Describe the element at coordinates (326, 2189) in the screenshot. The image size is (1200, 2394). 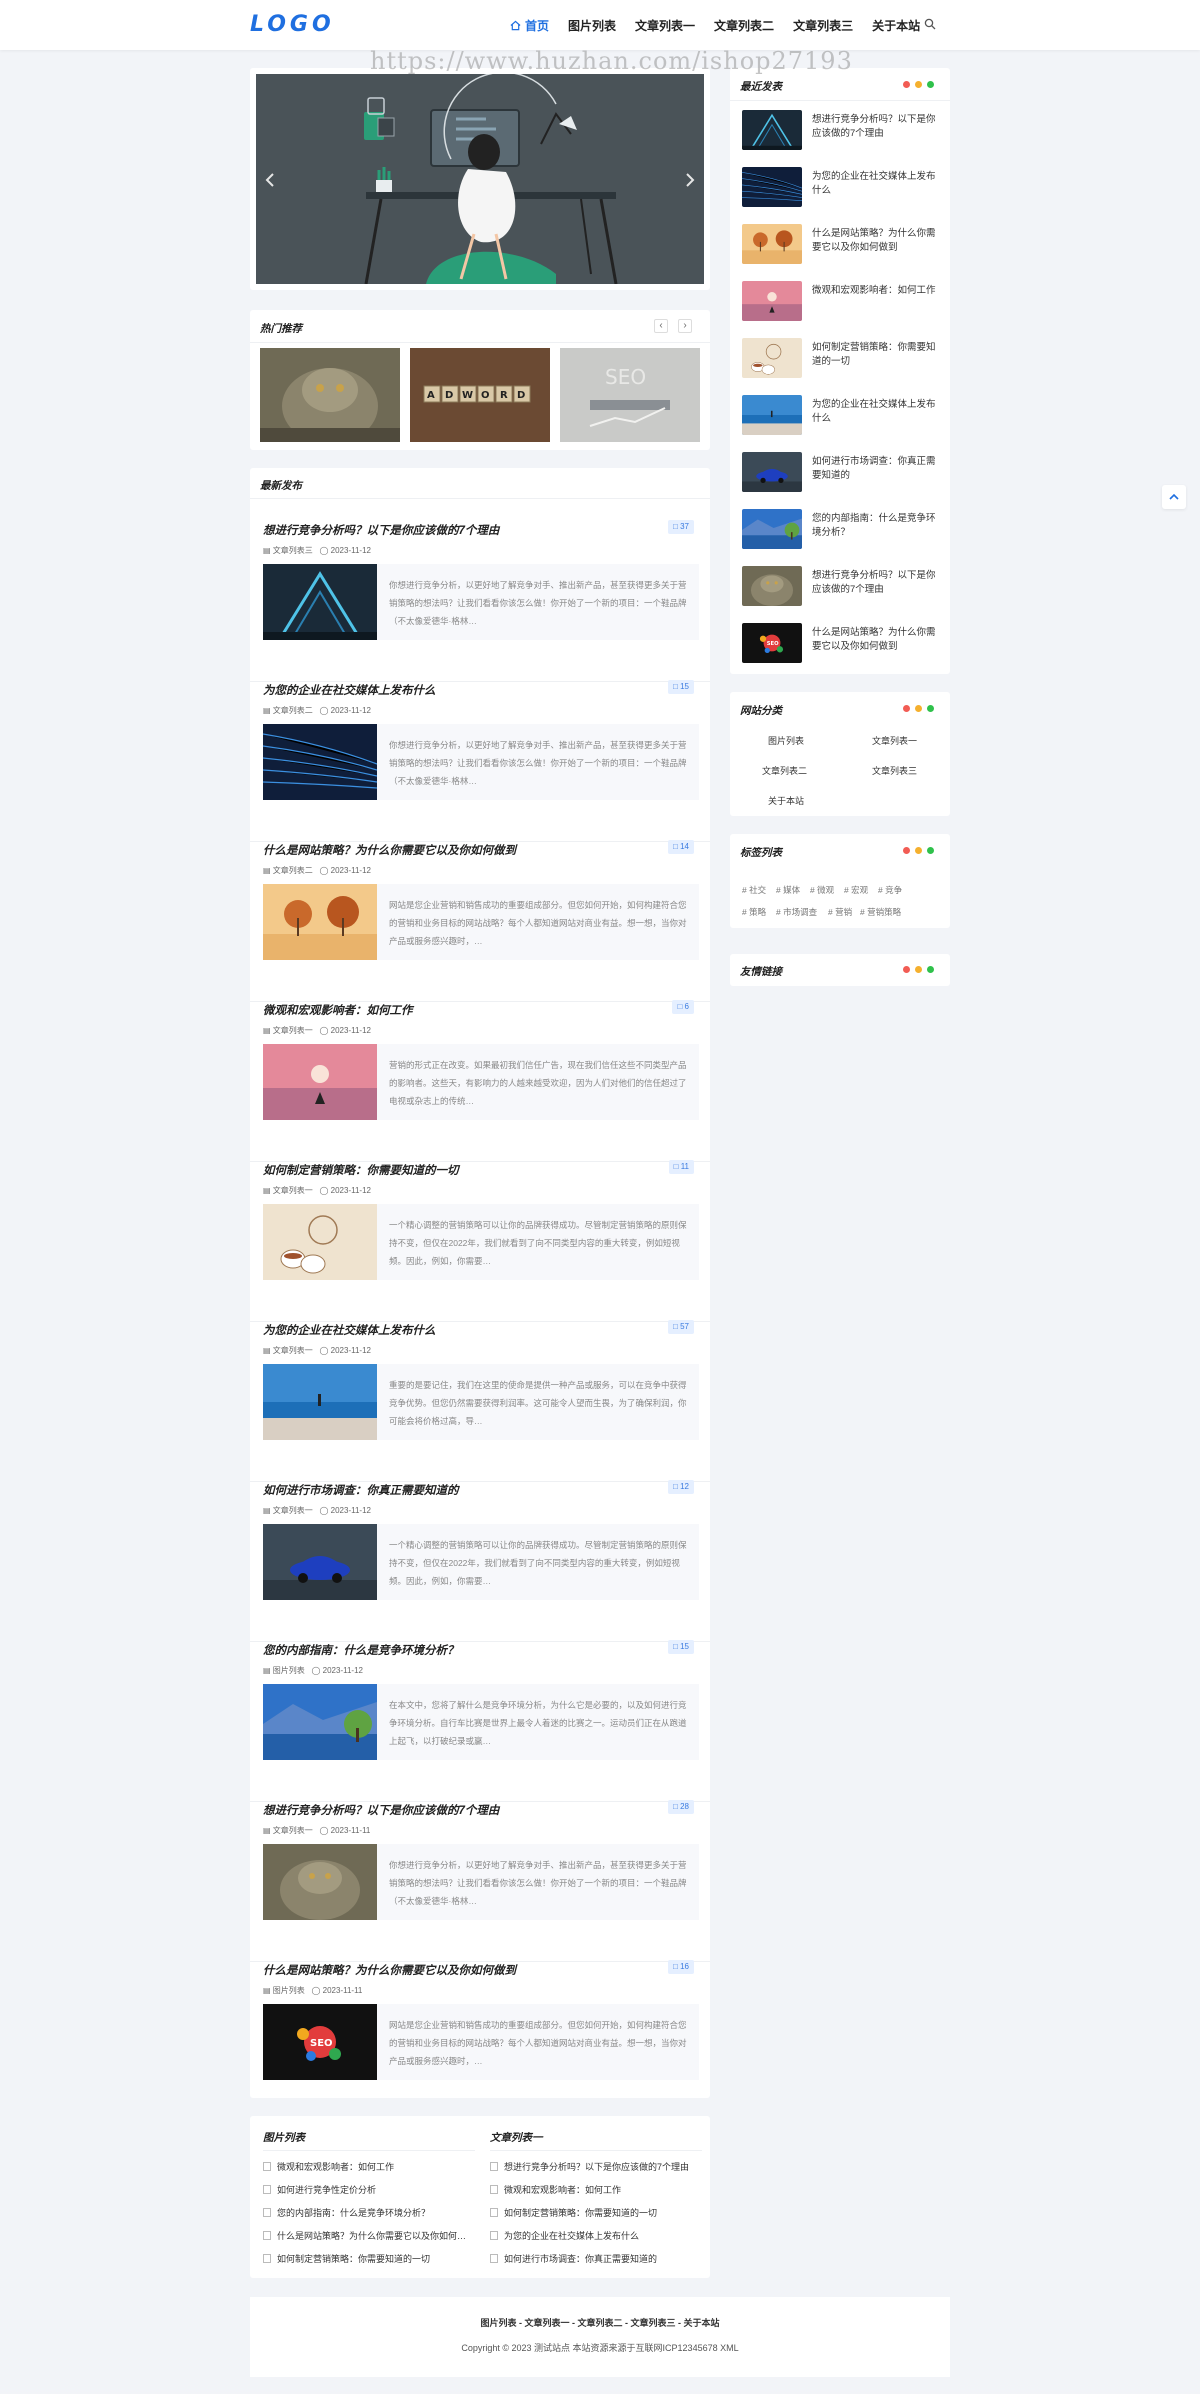
I see `bottom-list-item-label: 如何进行竞争性定价分析` at that location.